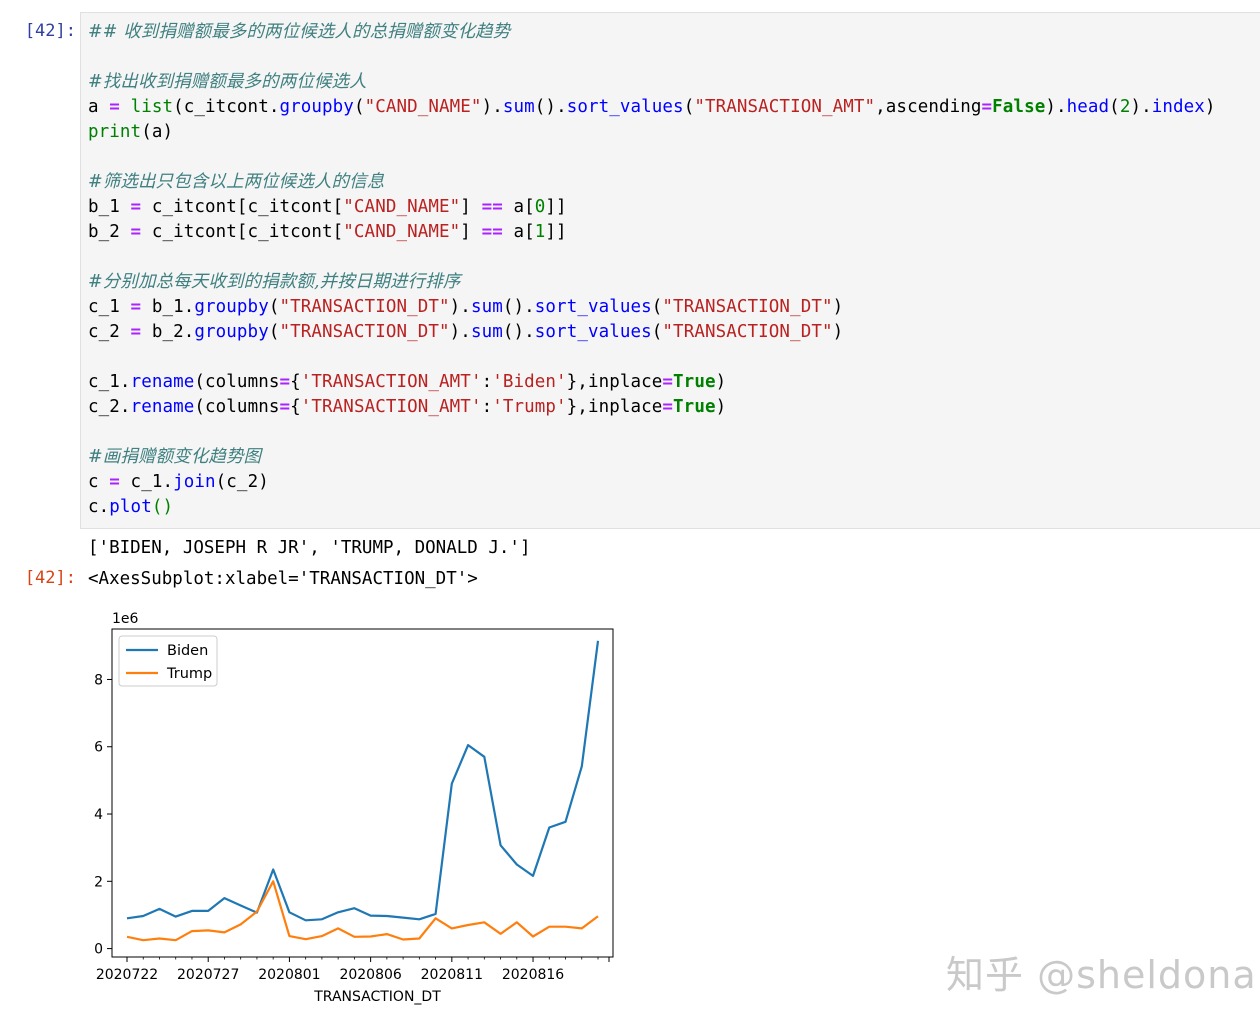 Image resolution: width=1260 pixels, height=1016 pixels. What do you see at coordinates (471, 207) in the screenshot?
I see `code-token: ]` at bounding box center [471, 207].